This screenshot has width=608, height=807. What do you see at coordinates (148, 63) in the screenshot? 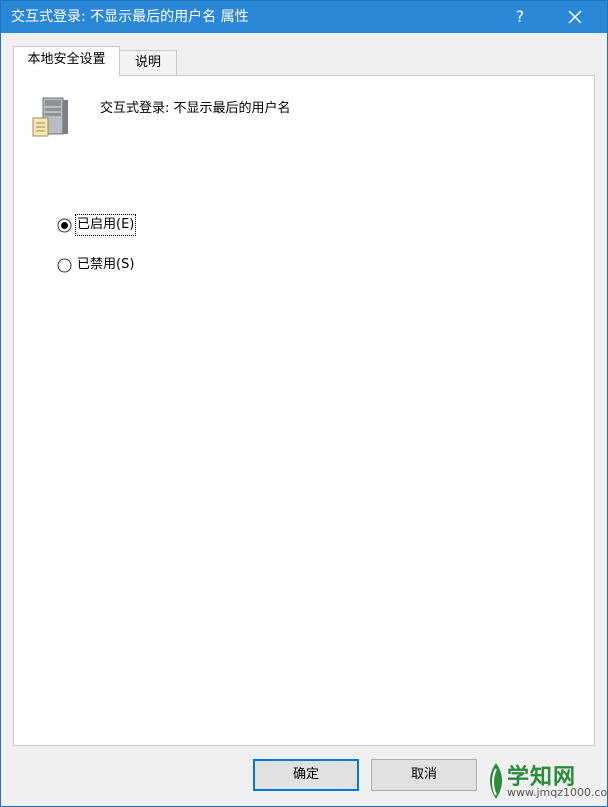
I see `tab-explain: 说明` at bounding box center [148, 63].